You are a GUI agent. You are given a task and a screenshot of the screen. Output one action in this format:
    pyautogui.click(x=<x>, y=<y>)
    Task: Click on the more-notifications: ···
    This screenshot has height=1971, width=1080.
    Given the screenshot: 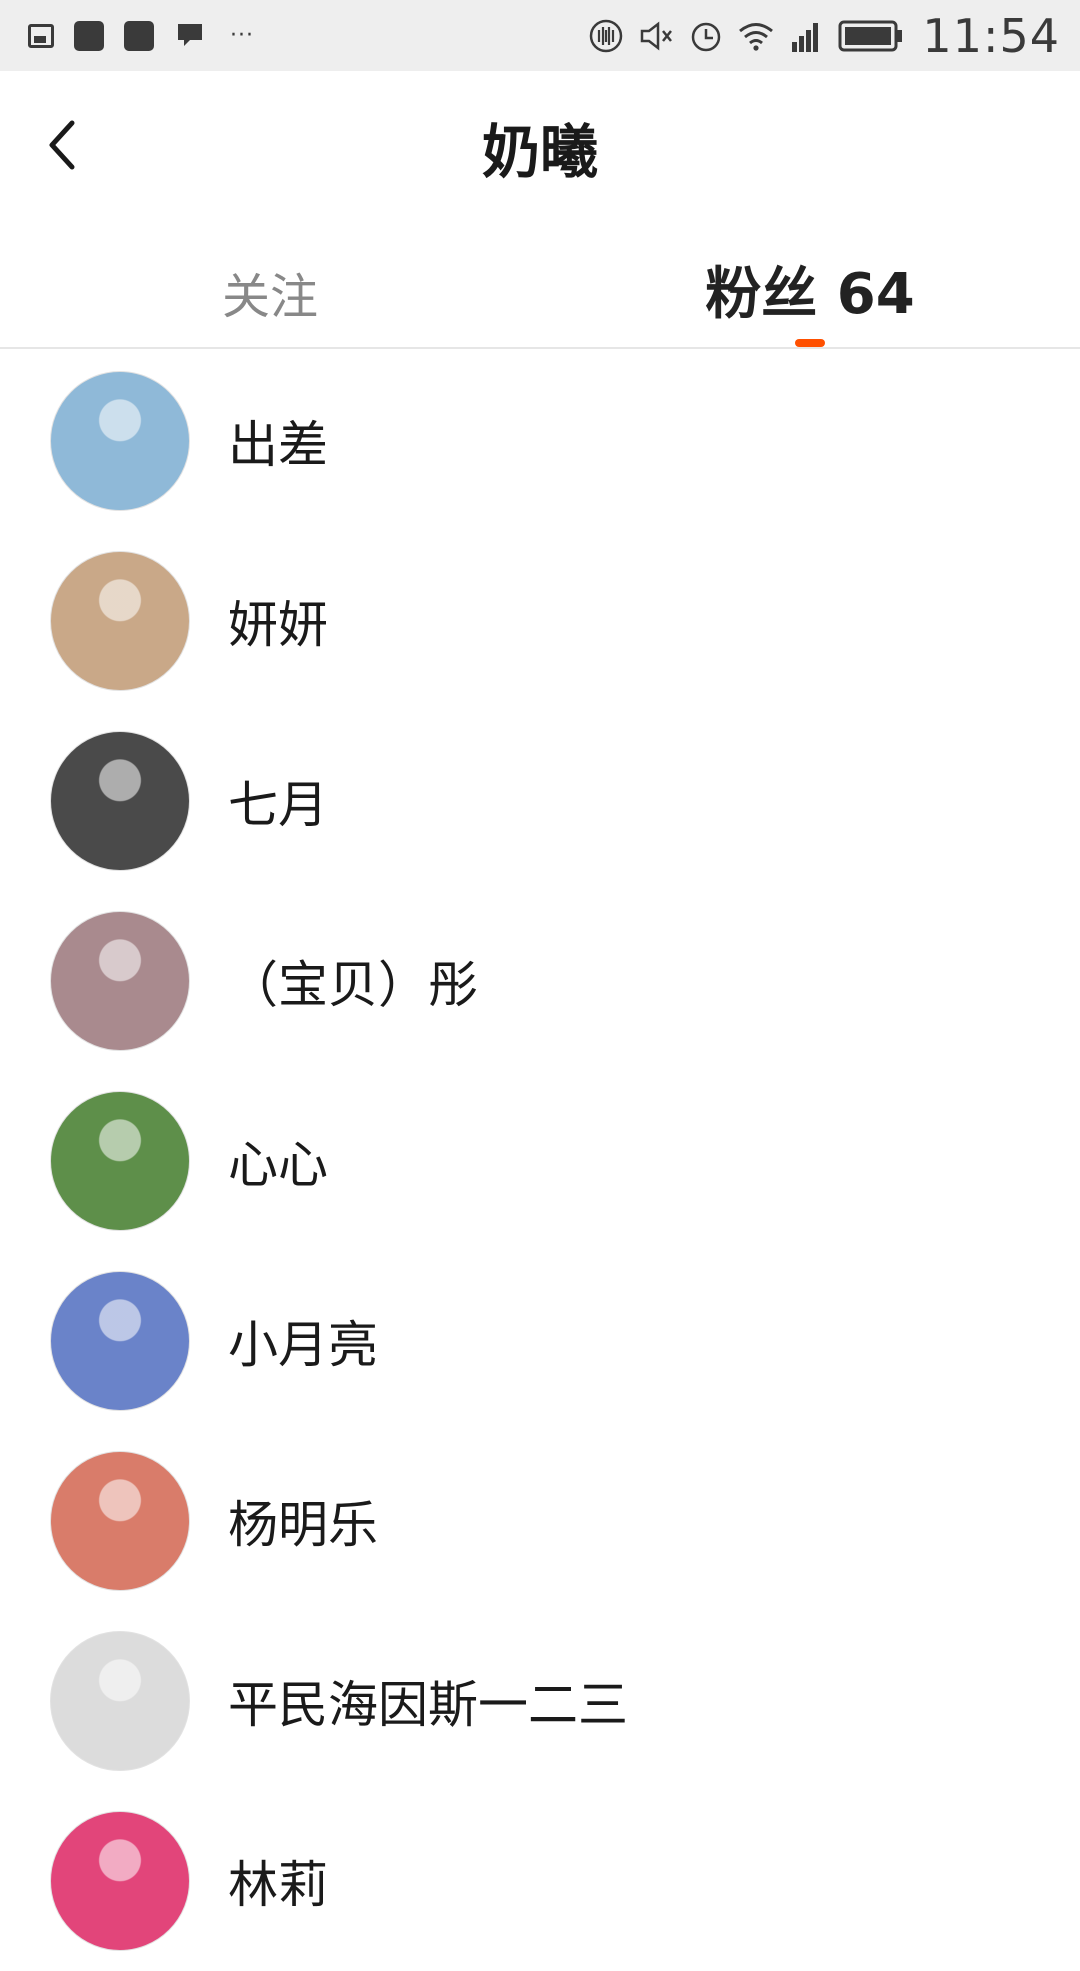 What is the action you would take?
    pyautogui.click(x=242, y=35)
    